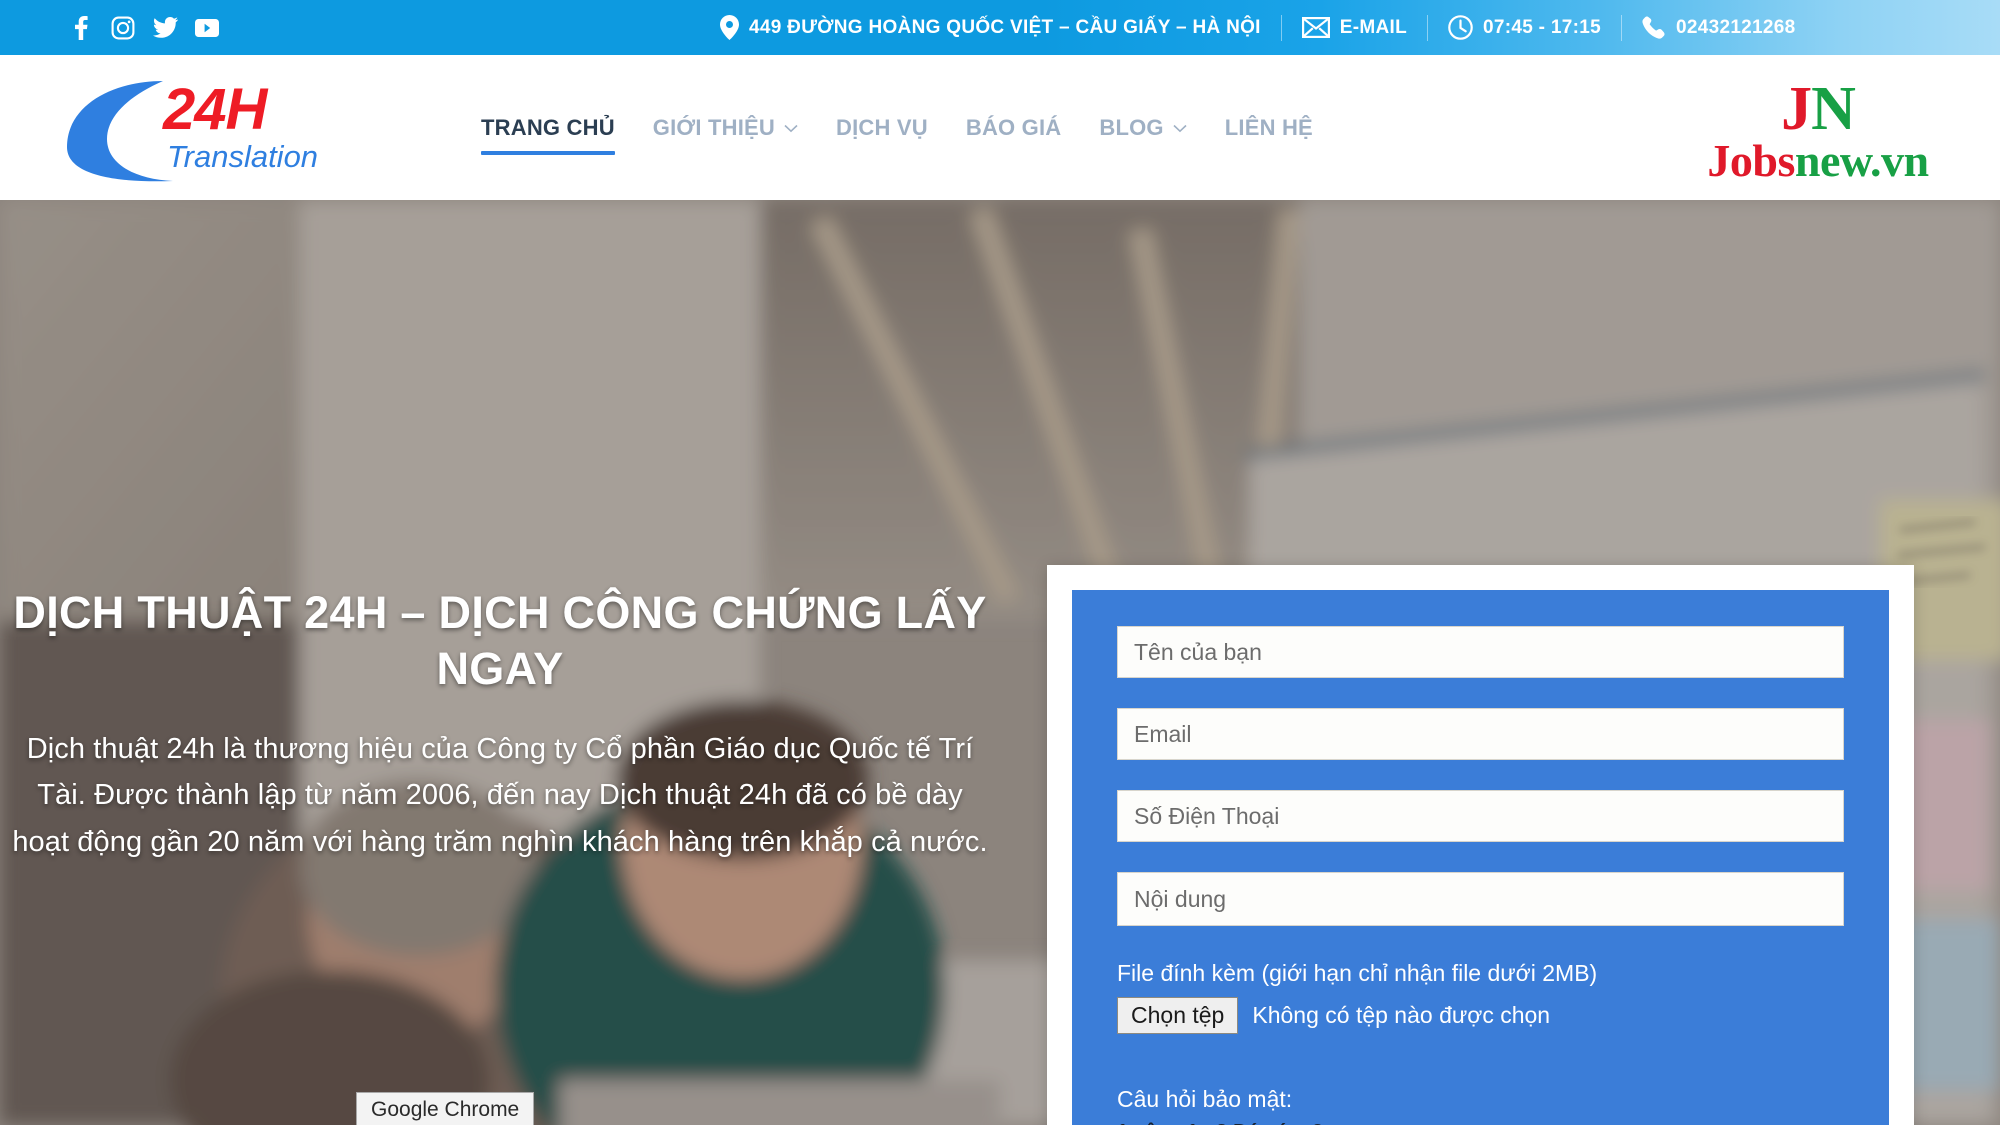  I want to click on nav-label: TRANG CHỦ, so click(548, 127).